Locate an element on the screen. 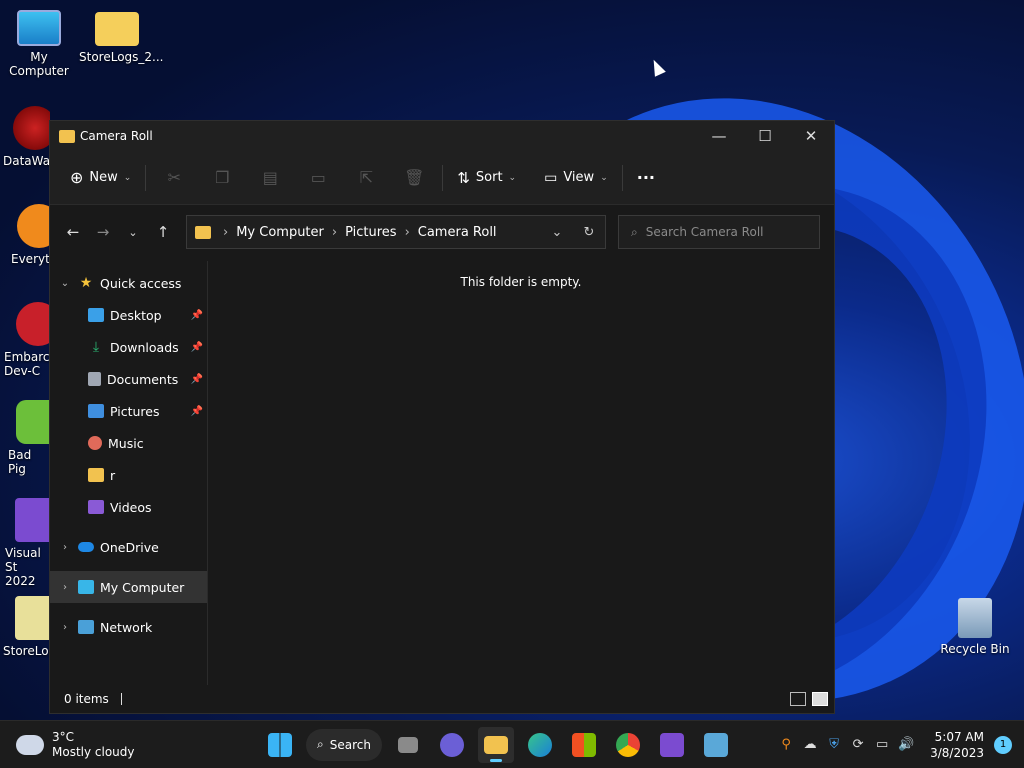  everything-tray-icon: ⚲ is located at coordinates (786, 744).